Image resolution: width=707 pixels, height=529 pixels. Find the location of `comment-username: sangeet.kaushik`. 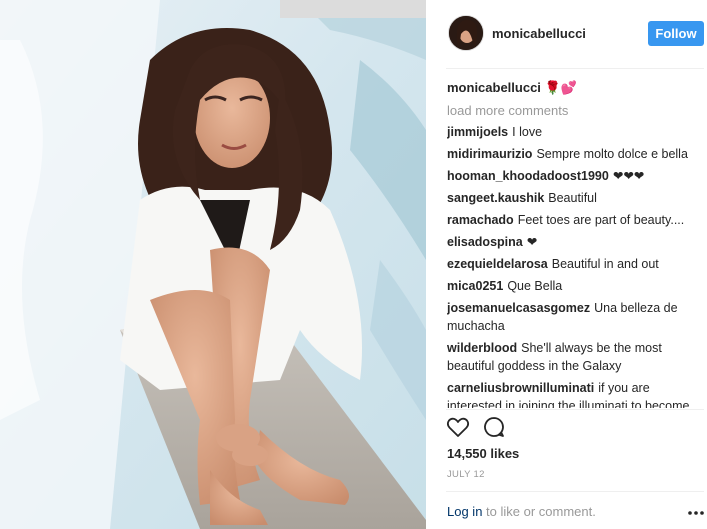

comment-username: sangeet.kaushik is located at coordinates (495, 198).